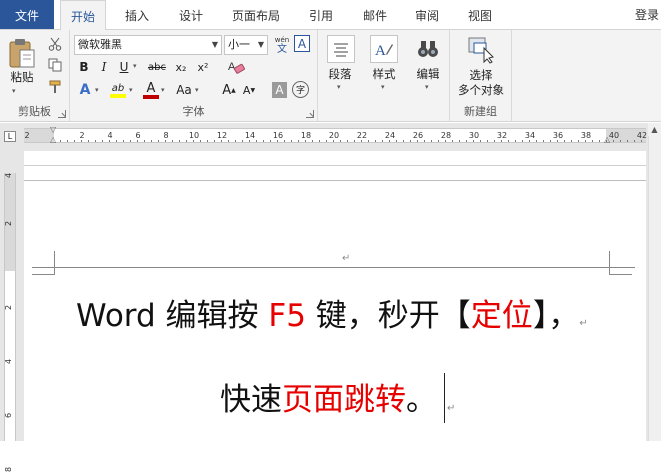 This screenshot has width=661, height=472. I want to click on vertical-ruler: 4 2 2 4 6 8, so click(8, 311).